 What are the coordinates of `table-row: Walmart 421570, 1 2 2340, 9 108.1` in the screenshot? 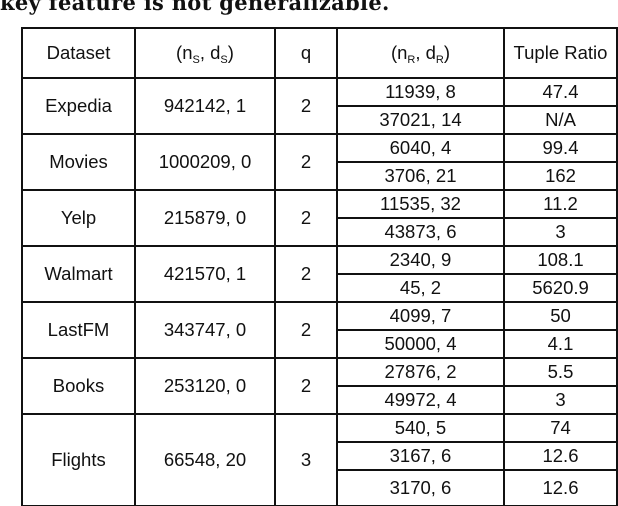 It's located at (319, 274).